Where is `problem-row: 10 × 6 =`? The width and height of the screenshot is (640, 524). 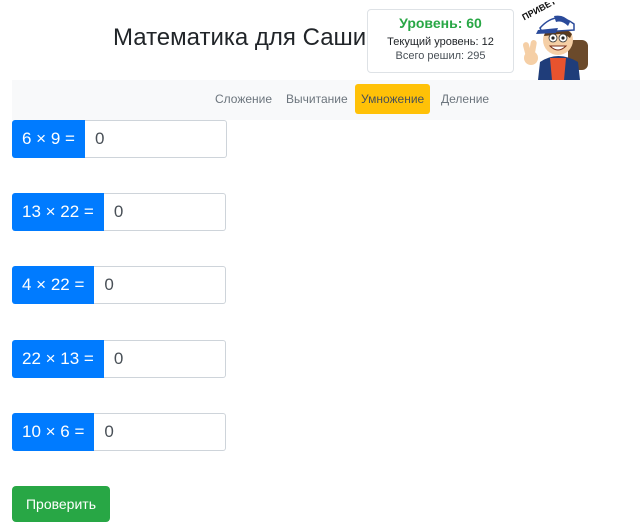
problem-row: 10 × 6 = is located at coordinates (119, 432).